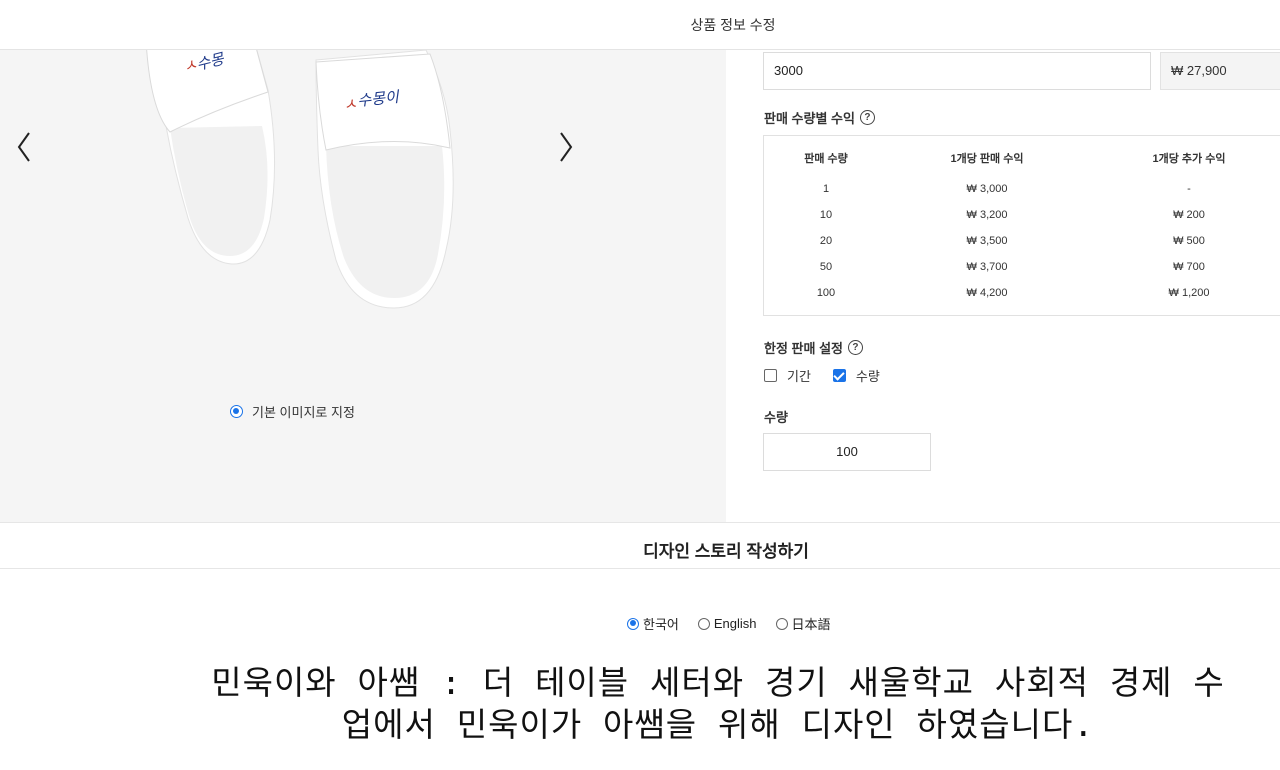 The width and height of the screenshot is (1280, 770). Describe the element at coordinates (733, 25) in the screenshot. I see `page-title: 상품 정보 수정` at that location.